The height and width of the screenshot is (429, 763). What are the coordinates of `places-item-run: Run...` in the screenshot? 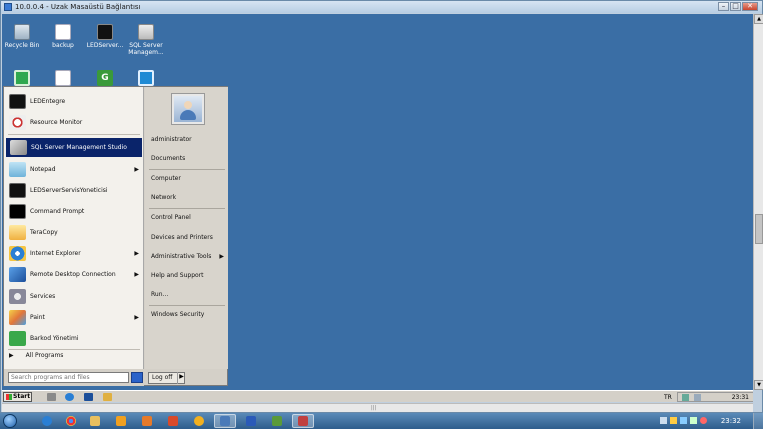 It's located at (188, 295).